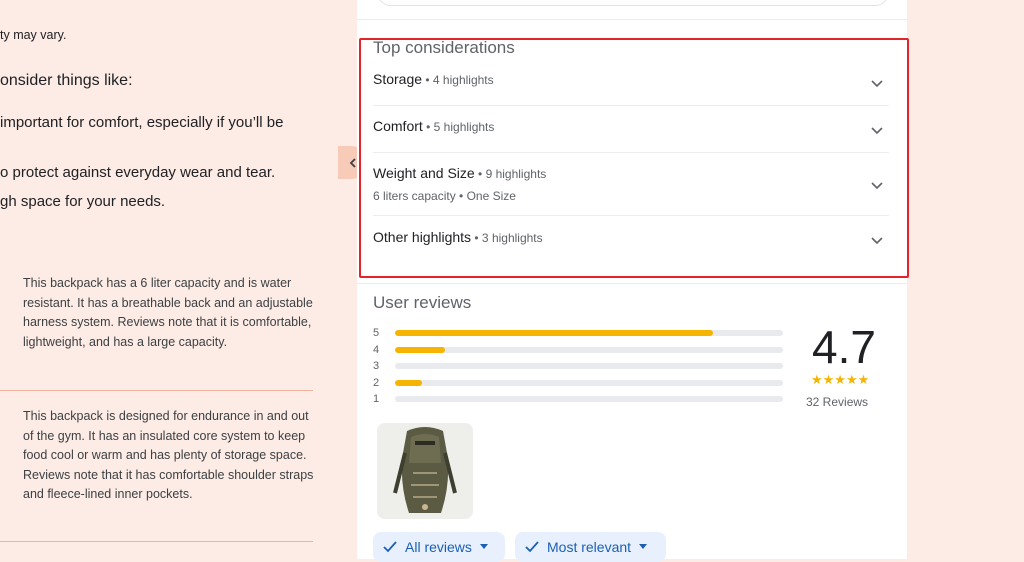 The image size is (1024, 562). I want to click on star-rating-icon: ★★★★★, so click(840, 379).